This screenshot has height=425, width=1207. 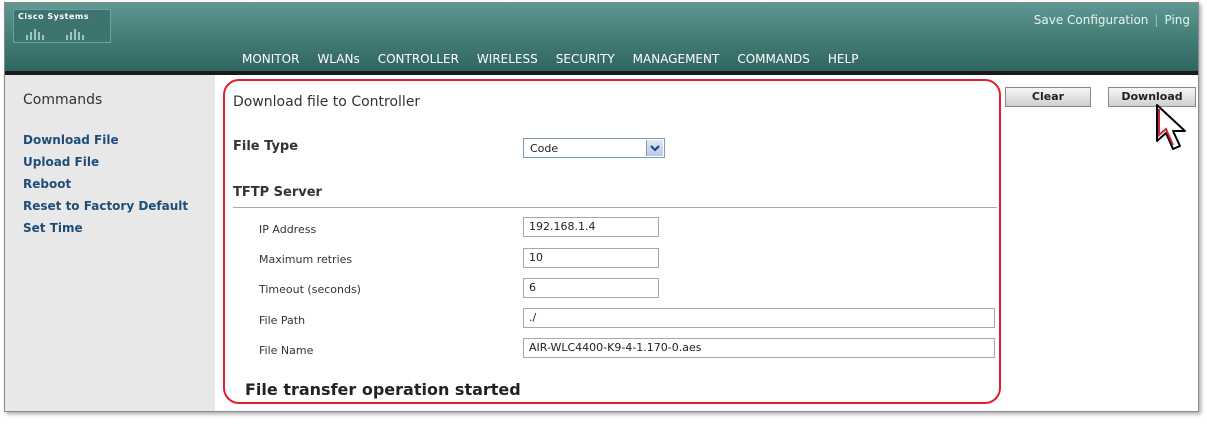 I want to click on menu-management: MANAGEMENT, so click(x=676, y=60).